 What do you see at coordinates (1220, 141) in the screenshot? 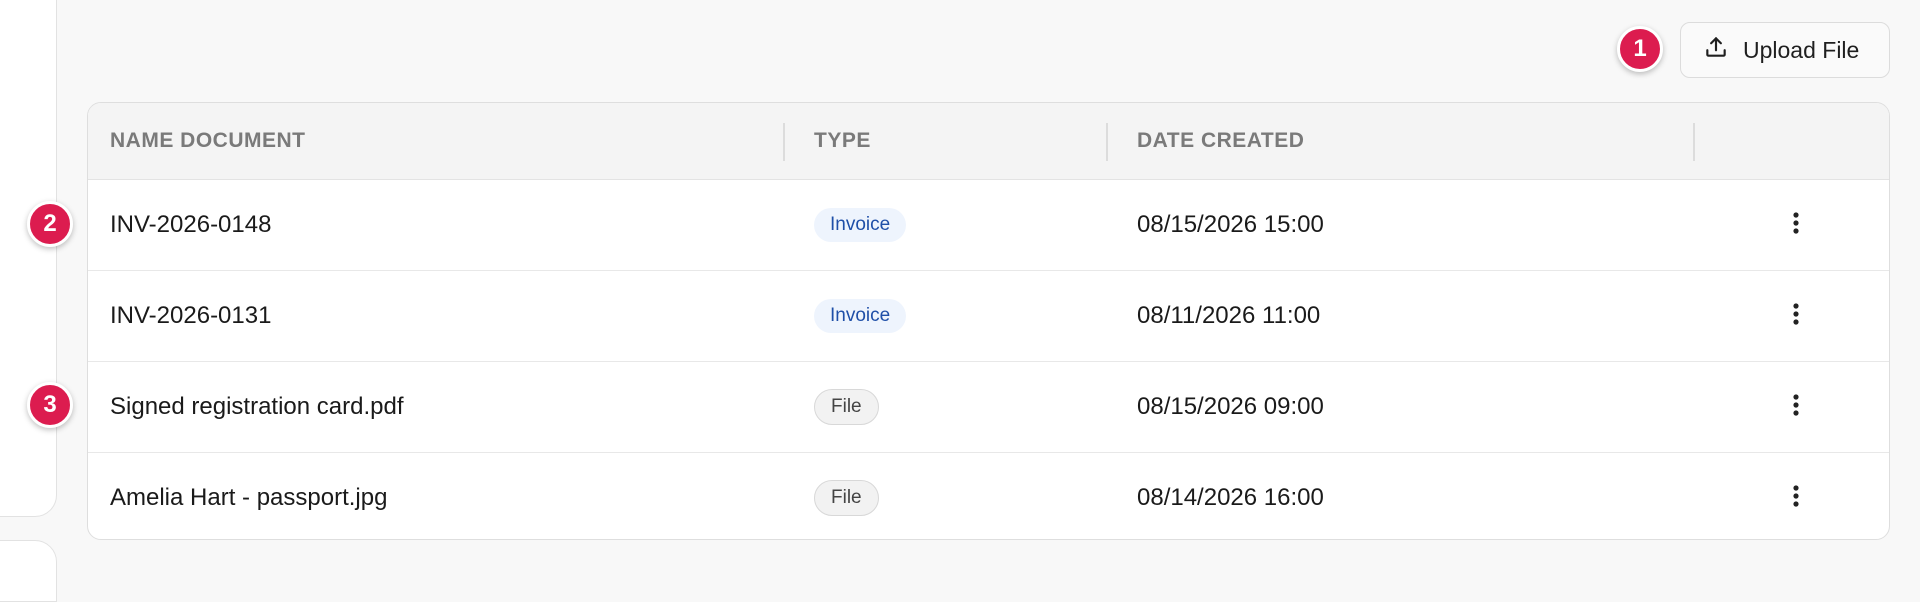
I see `column-header-date: DATE CREATED` at bounding box center [1220, 141].